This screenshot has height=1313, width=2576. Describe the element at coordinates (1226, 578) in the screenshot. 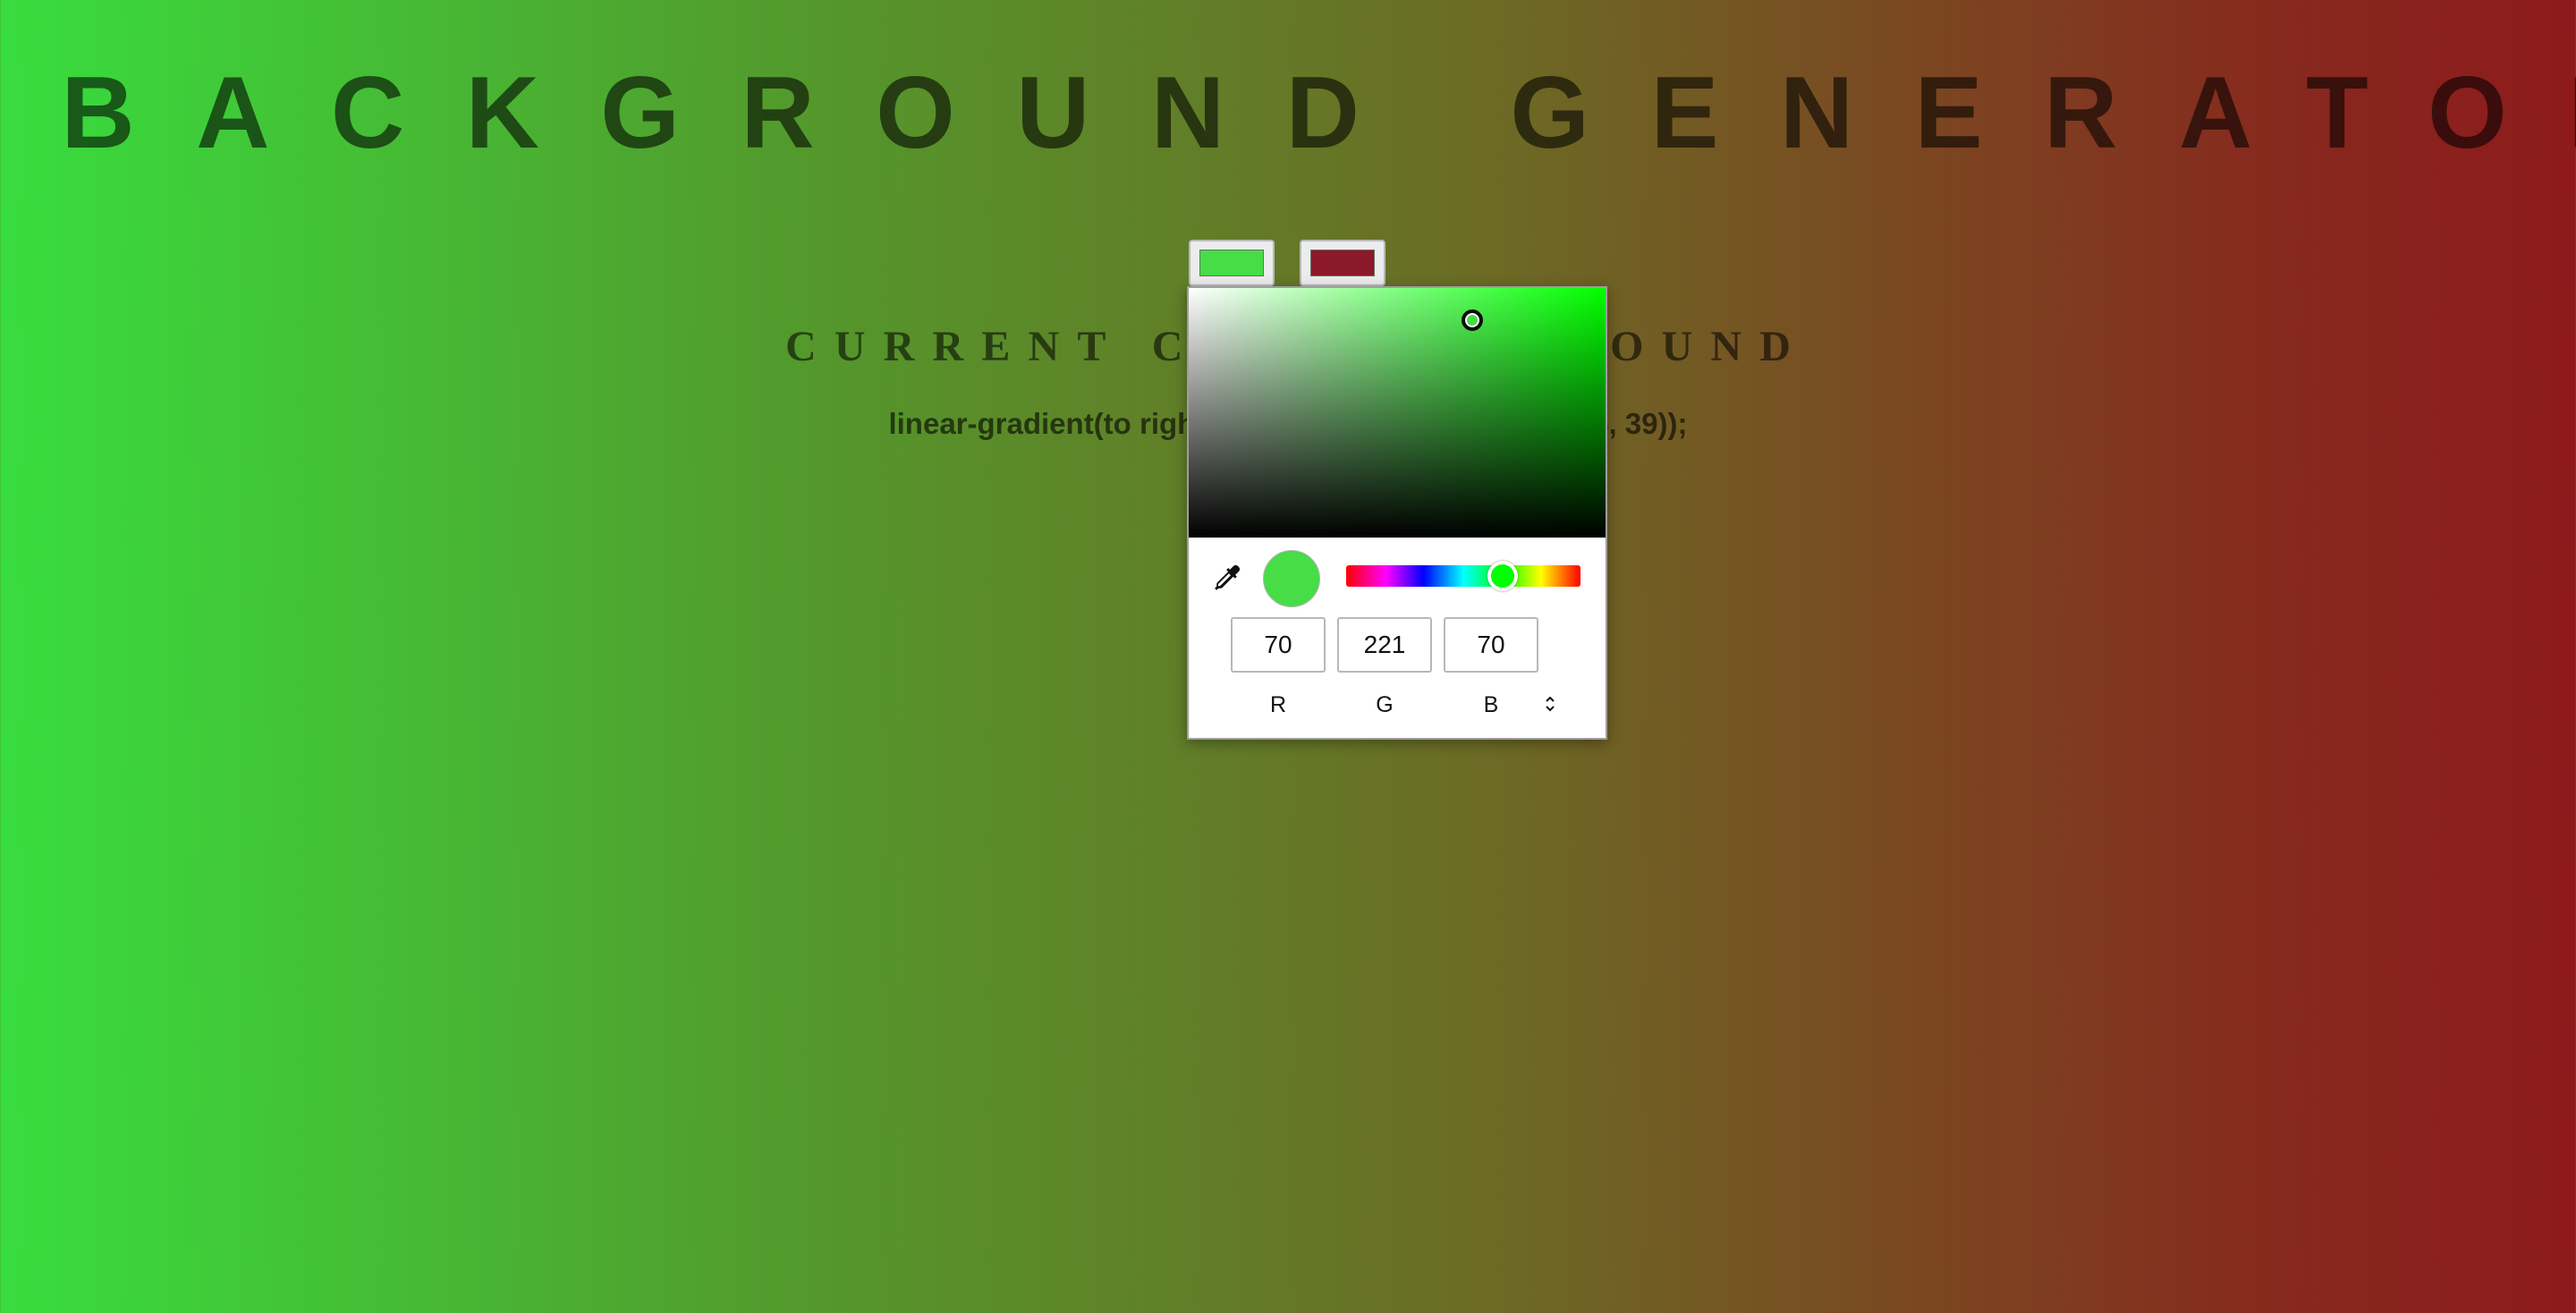

I see `eyedropper-icon` at that location.